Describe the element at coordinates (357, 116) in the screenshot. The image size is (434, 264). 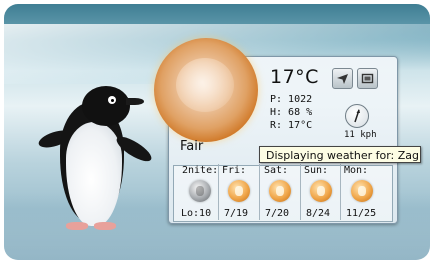
I see `wind-direction-icon` at that location.